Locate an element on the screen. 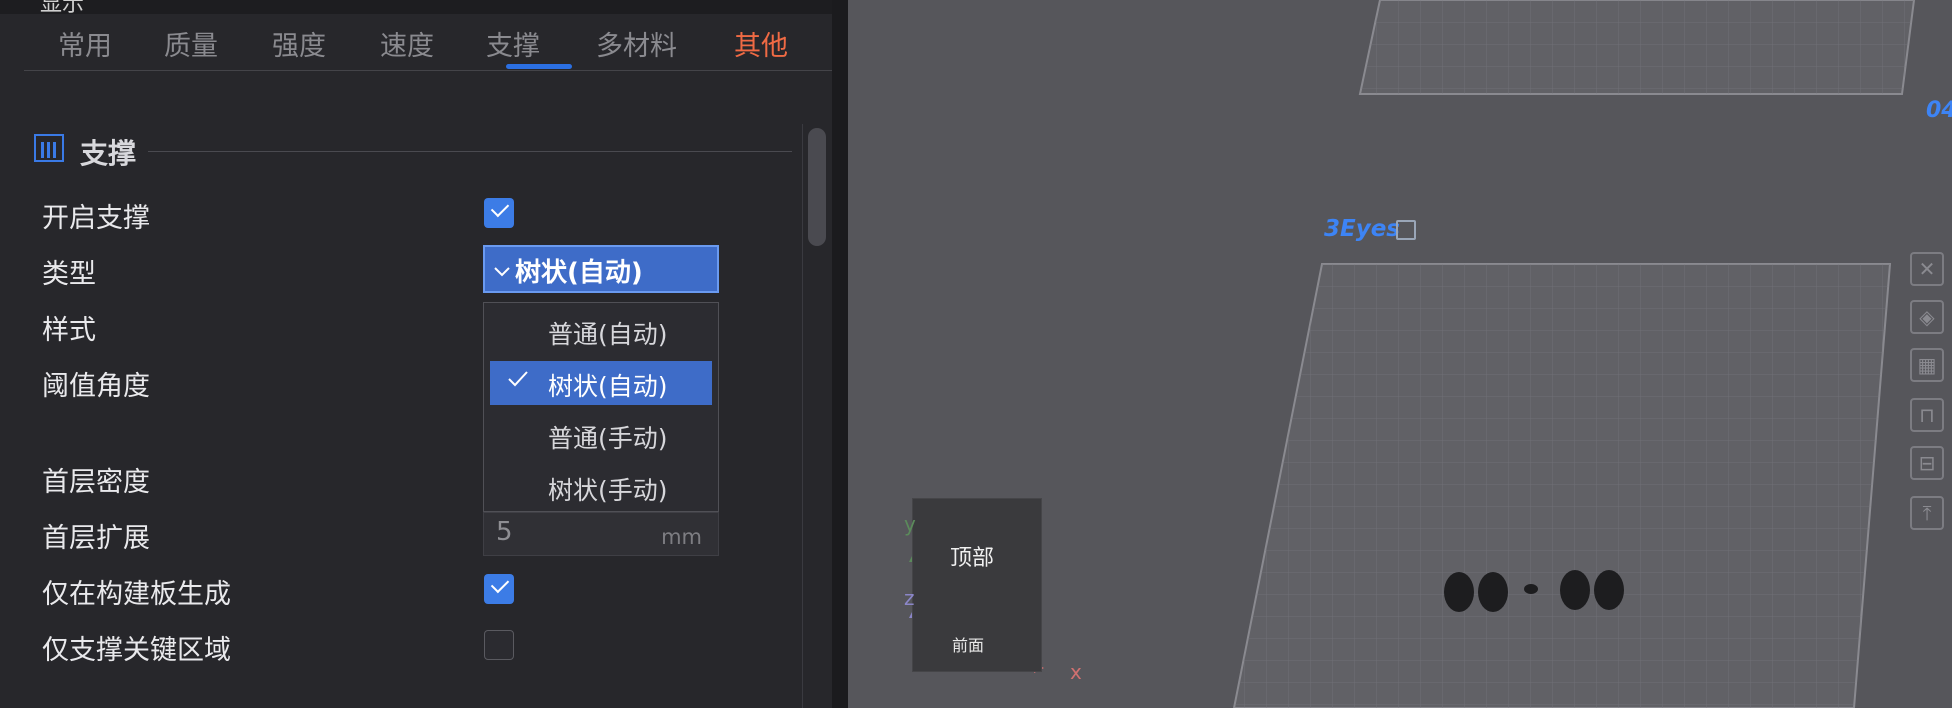 The width and height of the screenshot is (1952, 708). checkmark-icon is located at coordinates (518, 382).